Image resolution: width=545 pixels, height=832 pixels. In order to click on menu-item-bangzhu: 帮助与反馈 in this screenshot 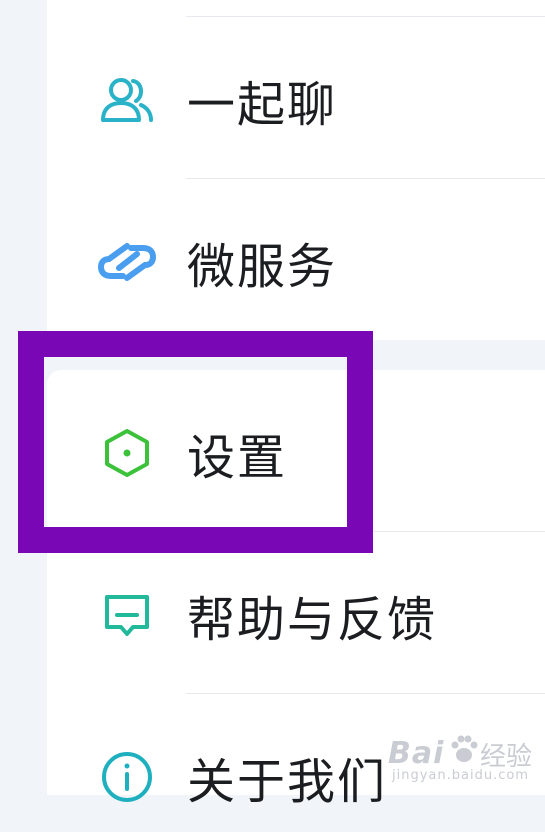, I will do `click(296, 615)`.